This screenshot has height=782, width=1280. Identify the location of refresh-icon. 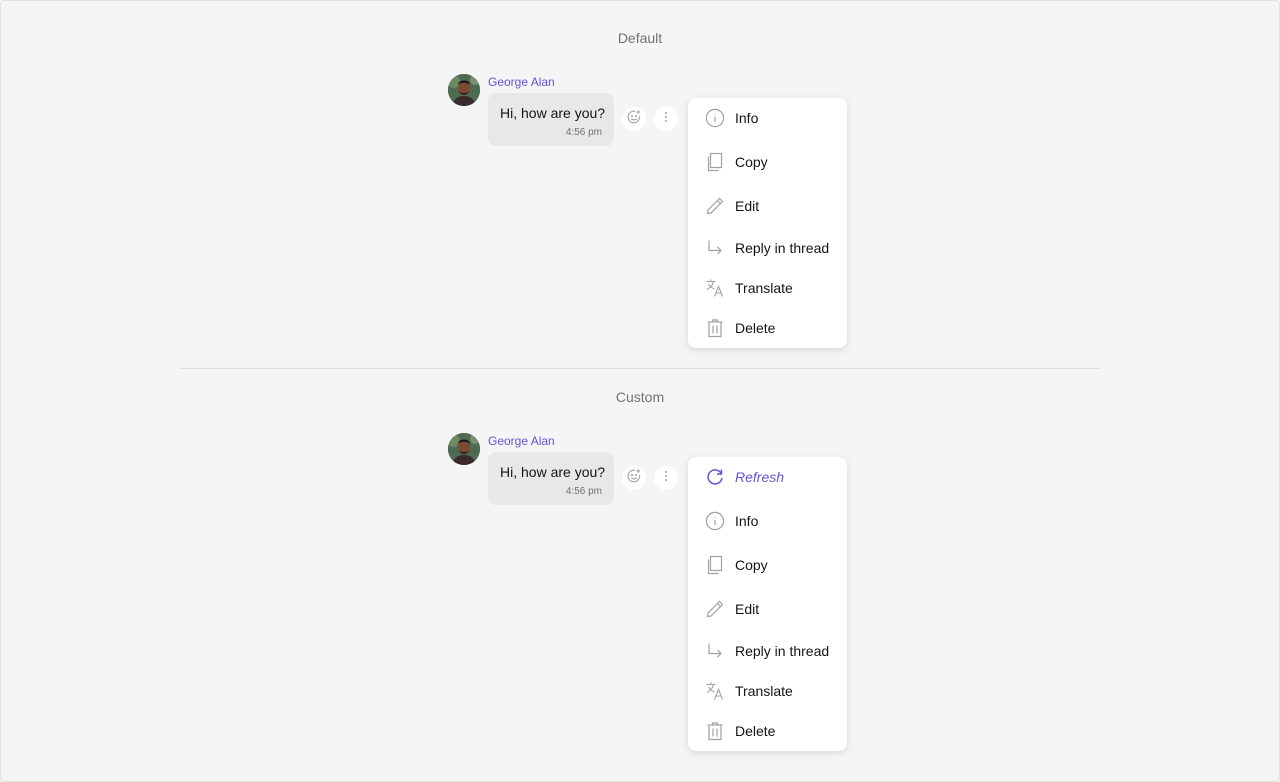
(715, 477).